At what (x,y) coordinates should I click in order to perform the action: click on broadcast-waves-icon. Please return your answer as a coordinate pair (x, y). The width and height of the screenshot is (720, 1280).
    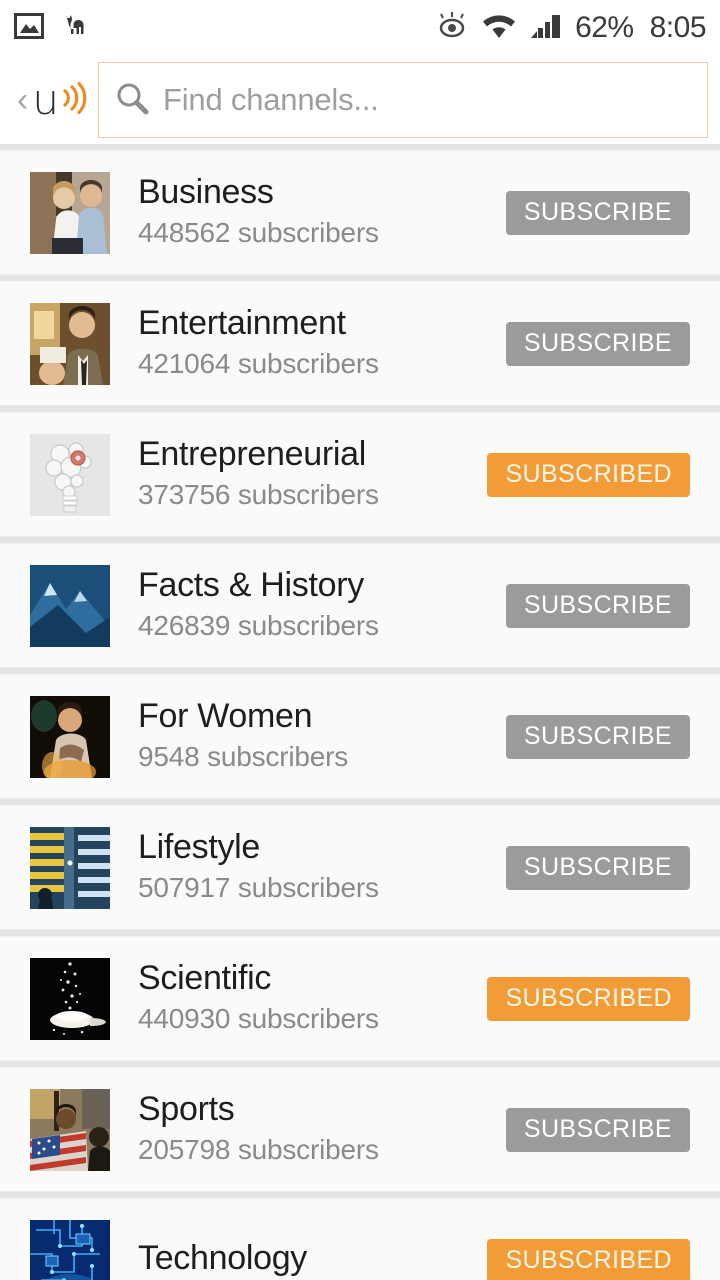
    Looking at the image, I should click on (74, 100).